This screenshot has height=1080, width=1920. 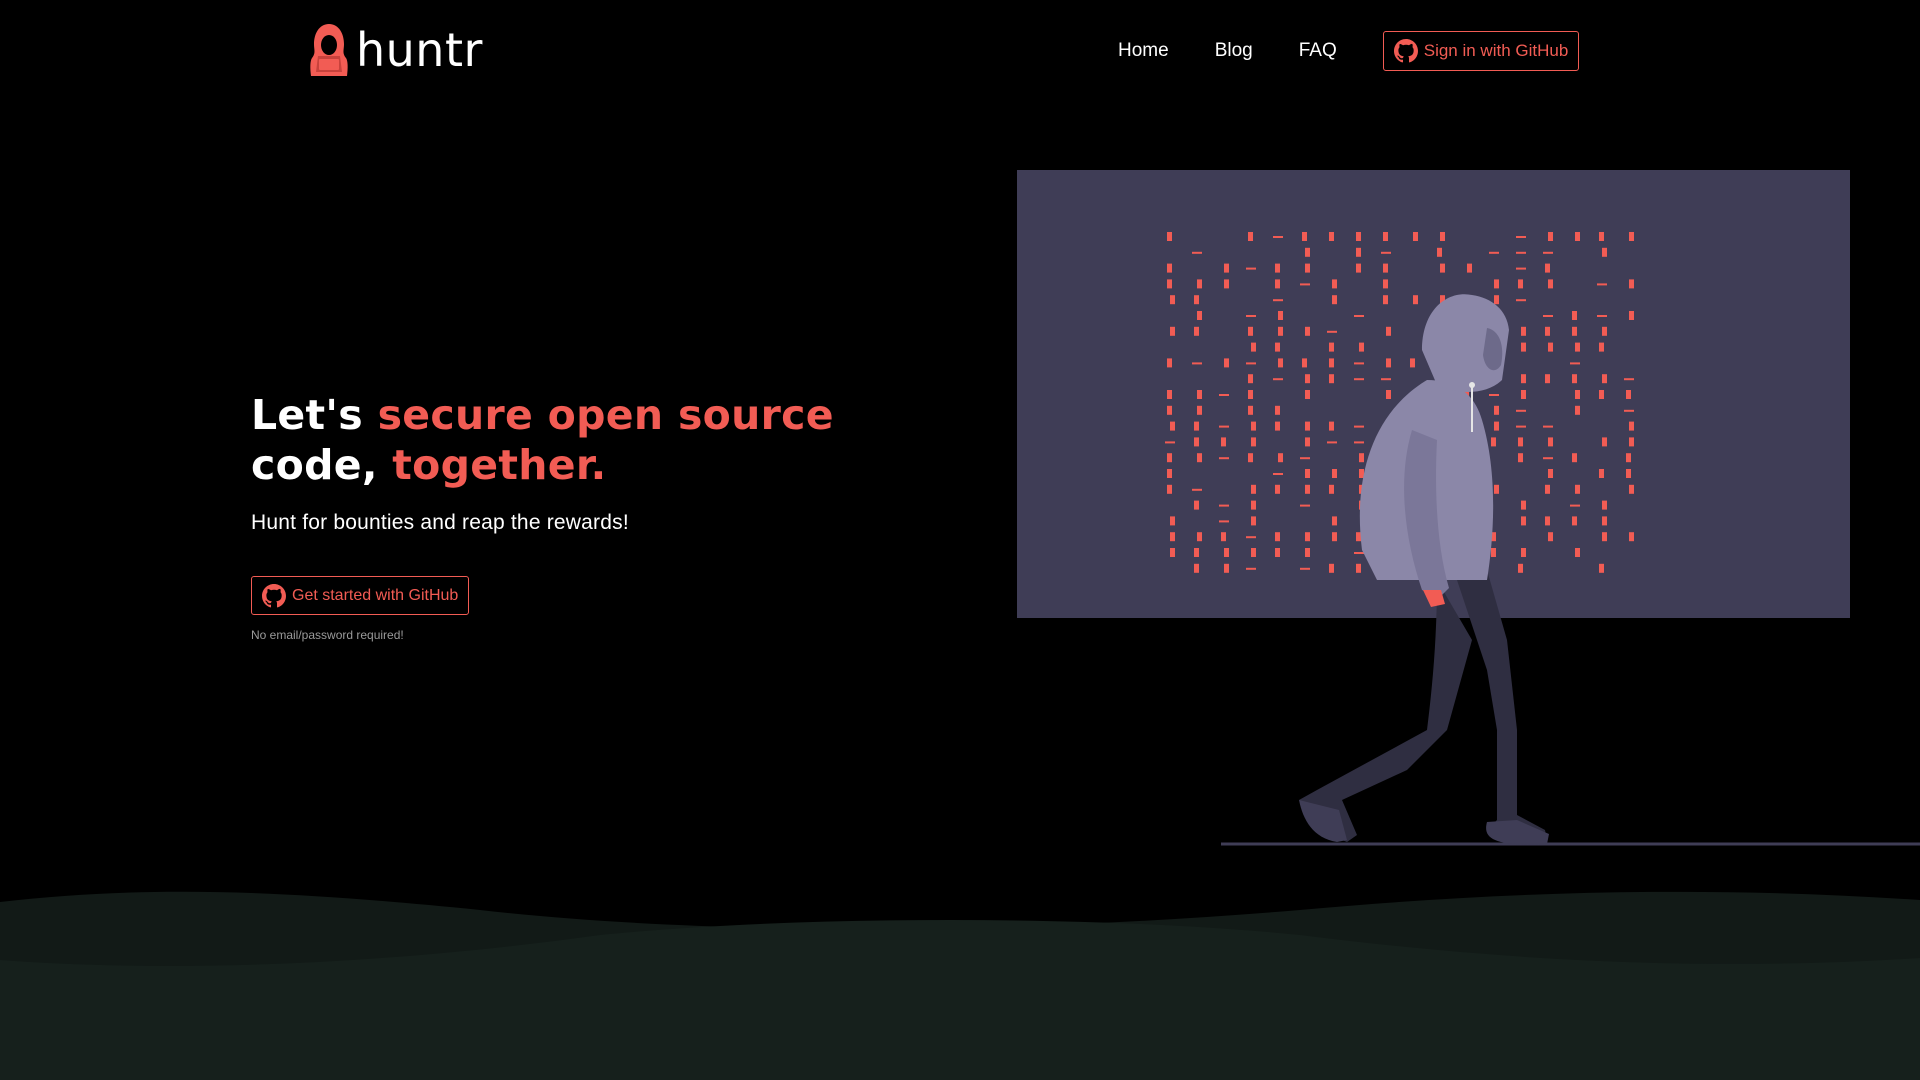 What do you see at coordinates (1234, 51) in the screenshot?
I see `nav-blog-link: Blog` at bounding box center [1234, 51].